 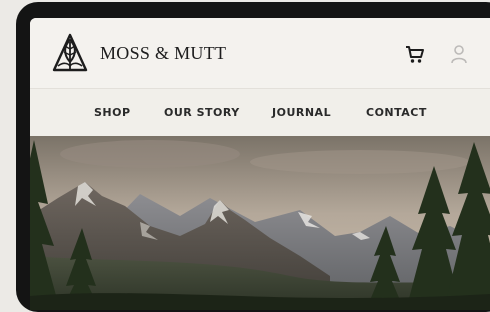 What do you see at coordinates (202, 112) in the screenshot?
I see `nav-item-our-story: OUR STORY` at bounding box center [202, 112].